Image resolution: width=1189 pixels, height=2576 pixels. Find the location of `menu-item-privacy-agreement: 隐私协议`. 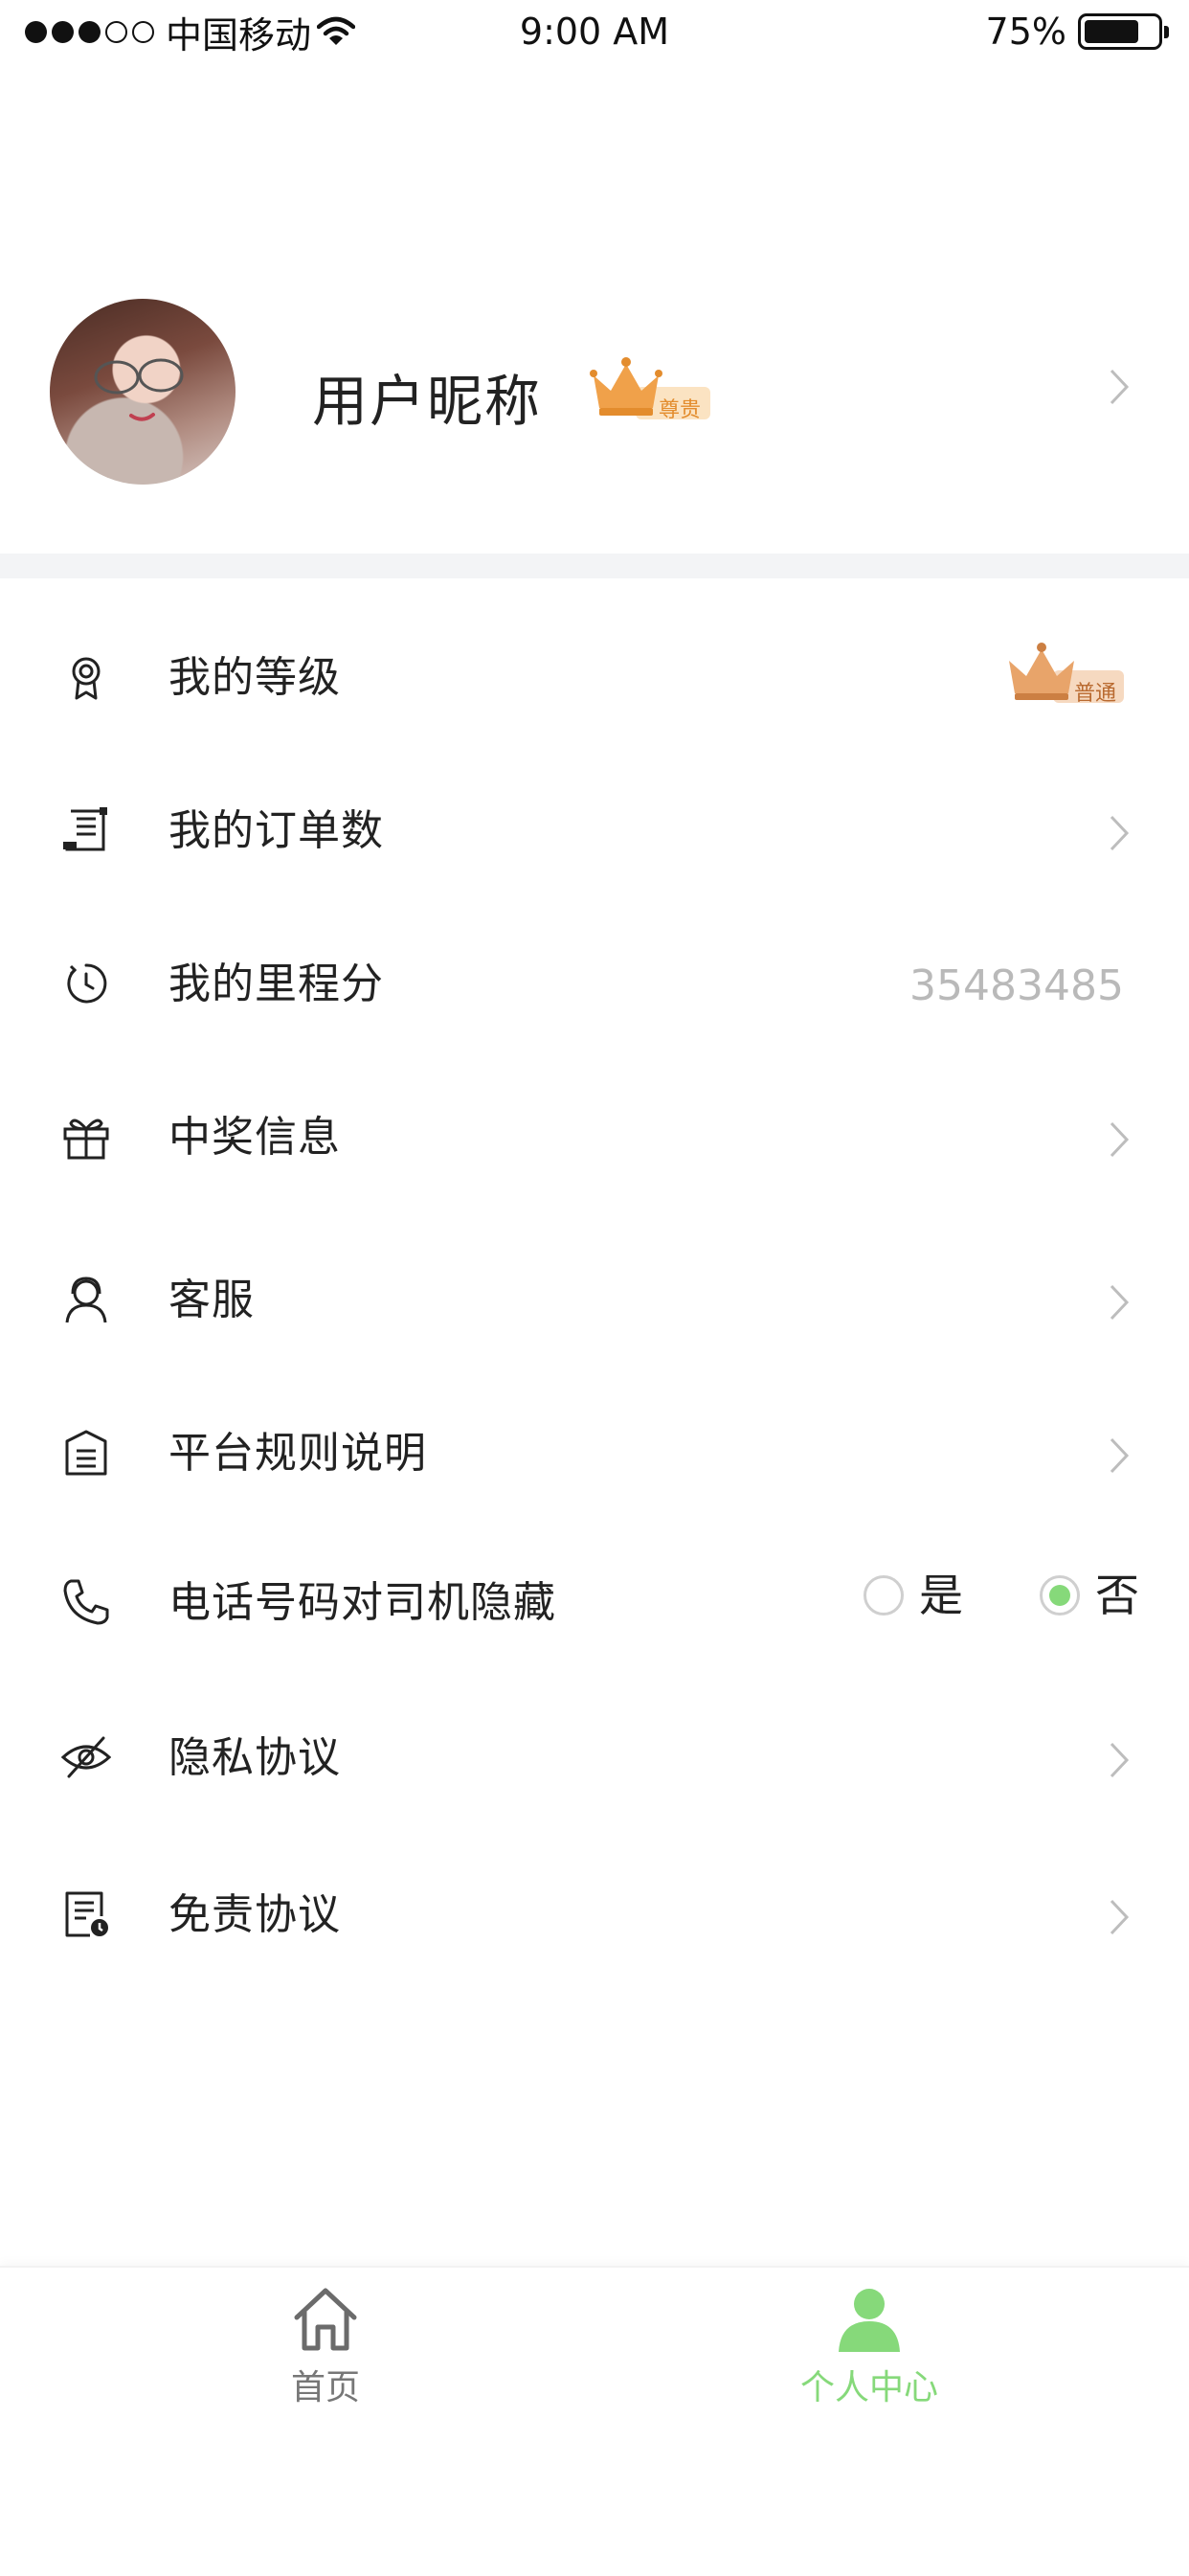

menu-item-privacy-agreement: 隐私协议 is located at coordinates (594, 1757).